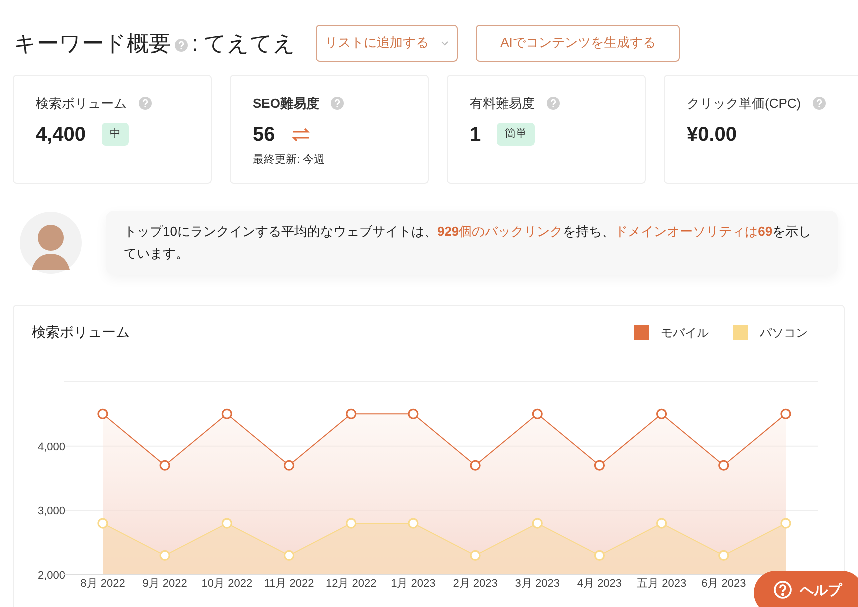  What do you see at coordinates (806, 589) in the screenshot?
I see `help-button: ヘルプ` at bounding box center [806, 589].